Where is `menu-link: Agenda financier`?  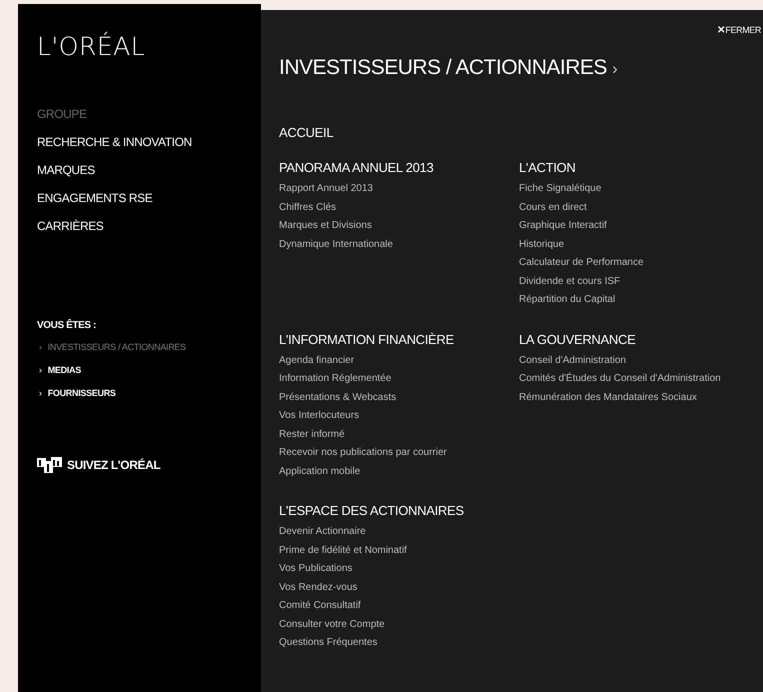 menu-link: Agenda financier is located at coordinates (316, 361).